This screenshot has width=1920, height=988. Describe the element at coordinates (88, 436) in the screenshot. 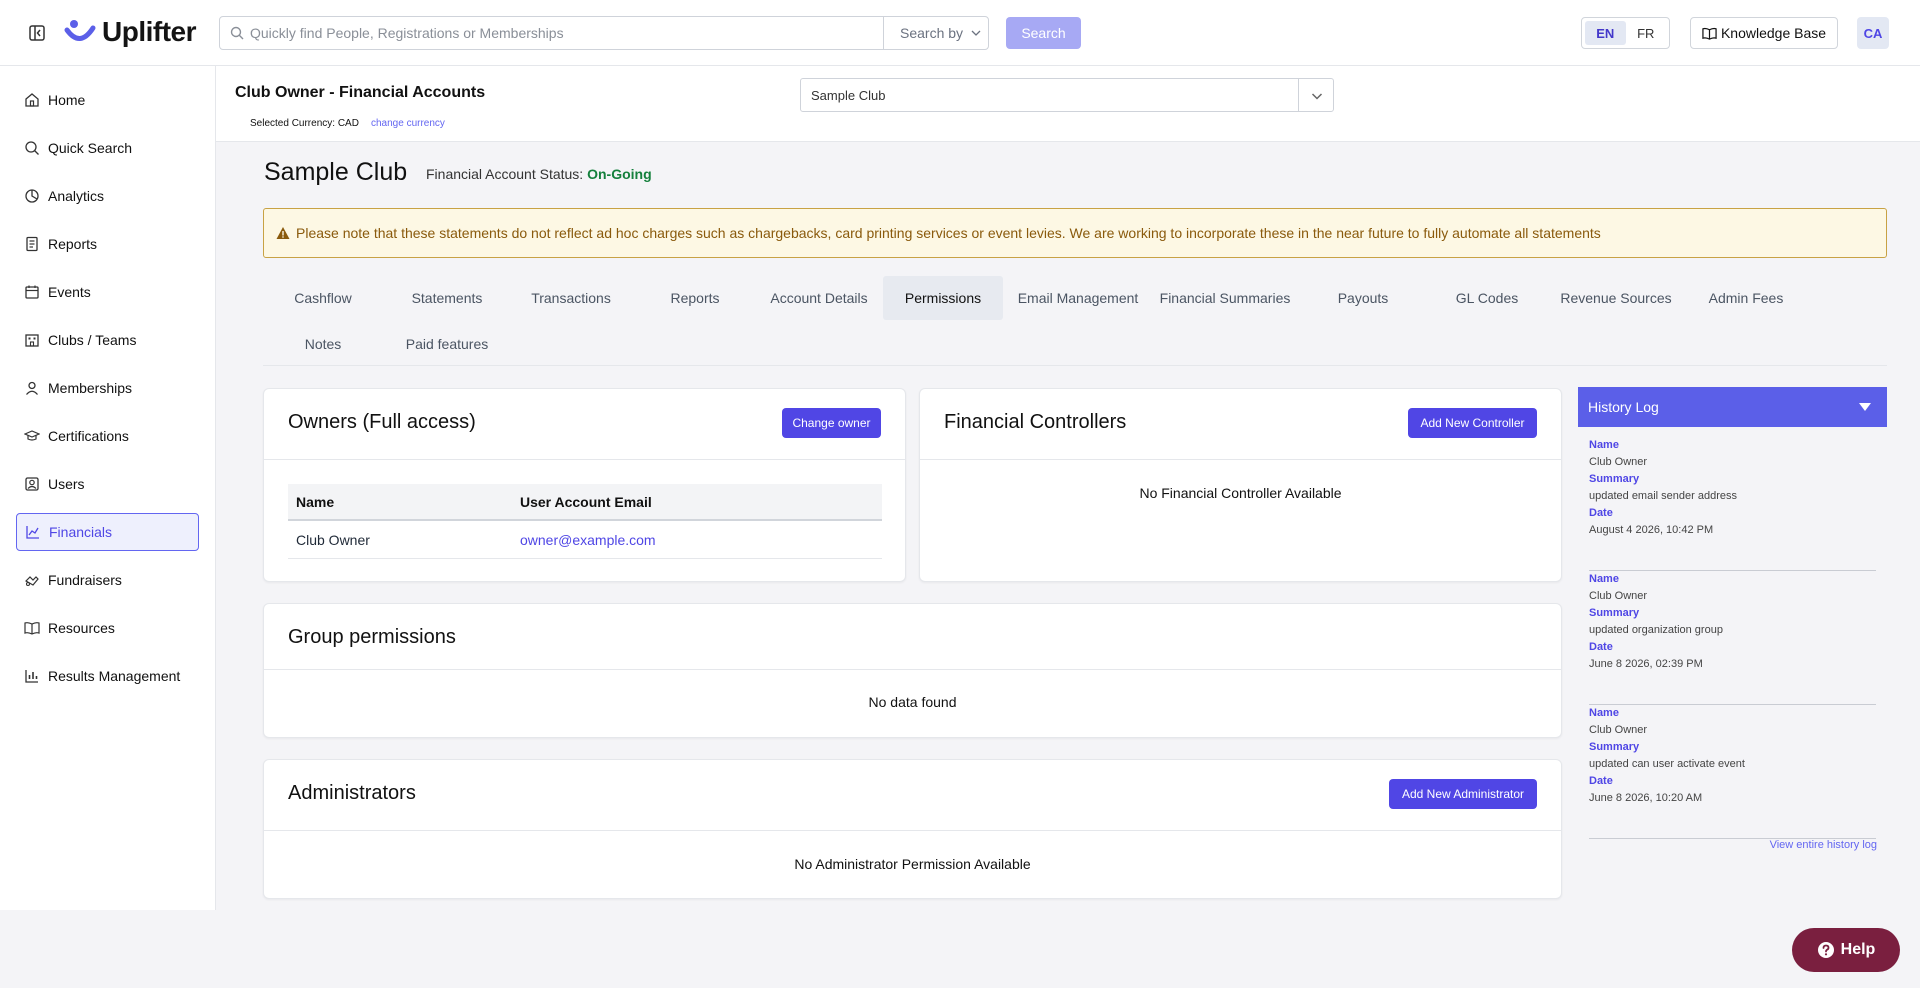

I see `sidebar-item-label: Certifications` at that location.